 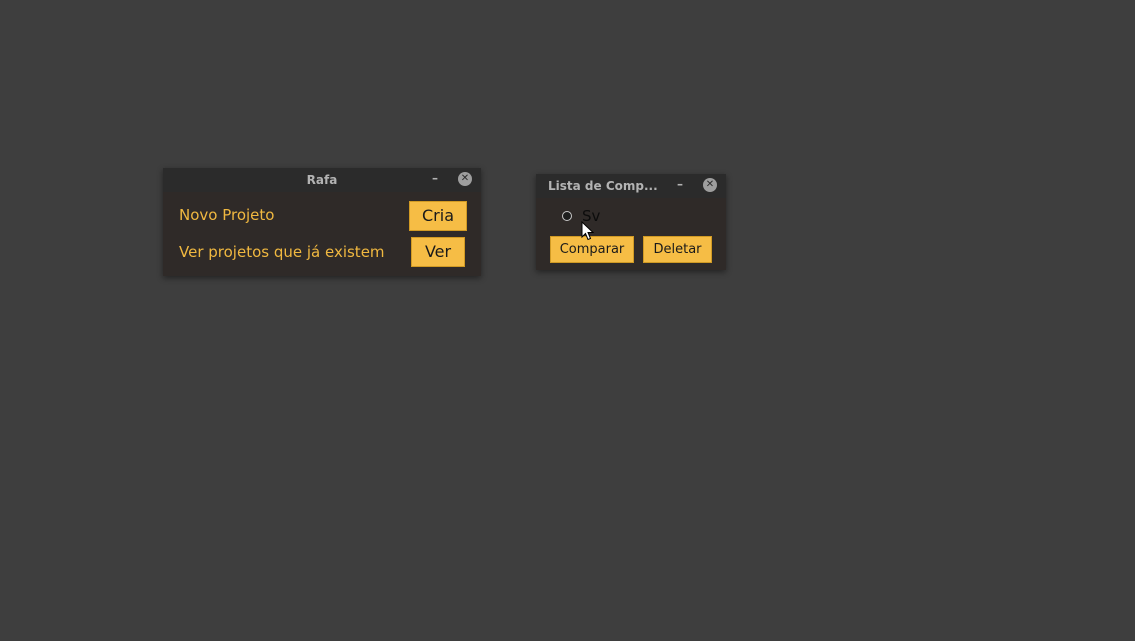 What do you see at coordinates (438, 252) in the screenshot?
I see `ver-button: Ver` at bounding box center [438, 252].